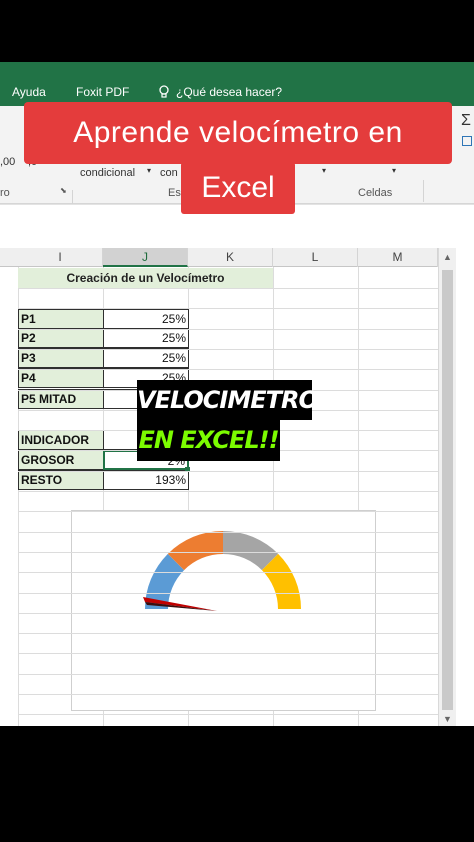 This screenshot has width=474, height=842. What do you see at coordinates (447, 257) in the screenshot?
I see `scroll-up-icon: ▲` at bounding box center [447, 257].